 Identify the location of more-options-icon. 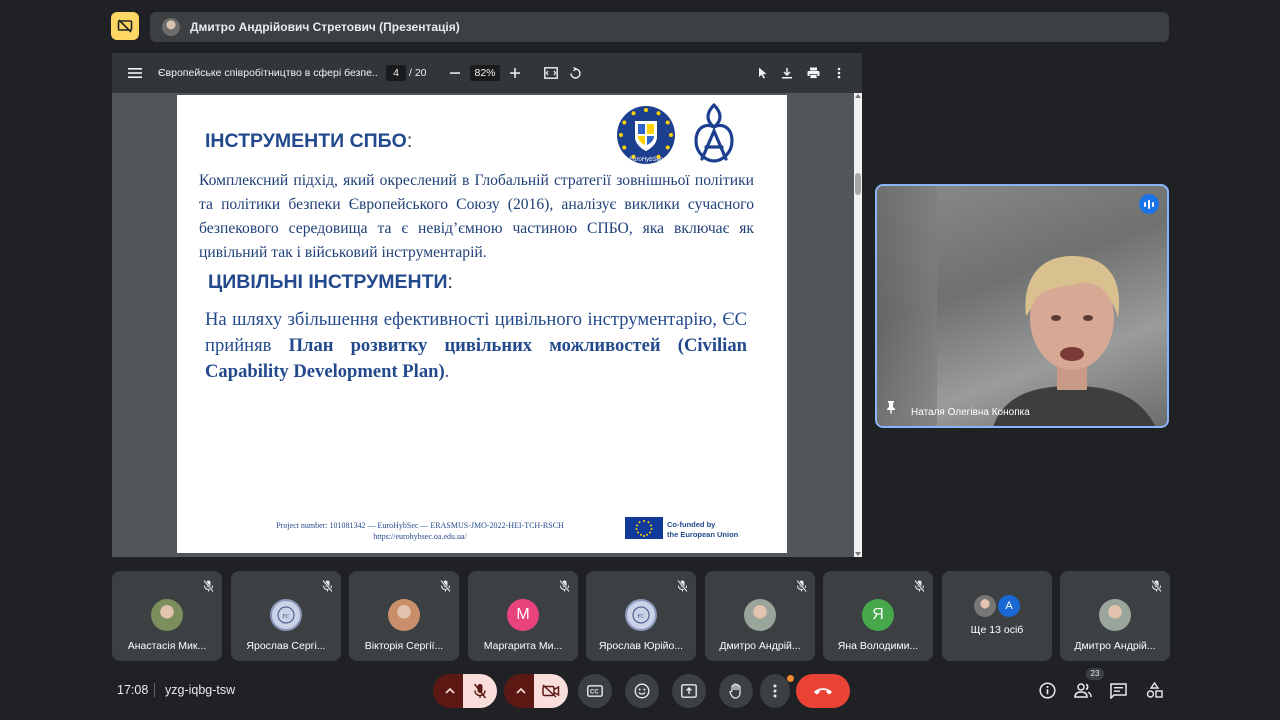
(839, 73).